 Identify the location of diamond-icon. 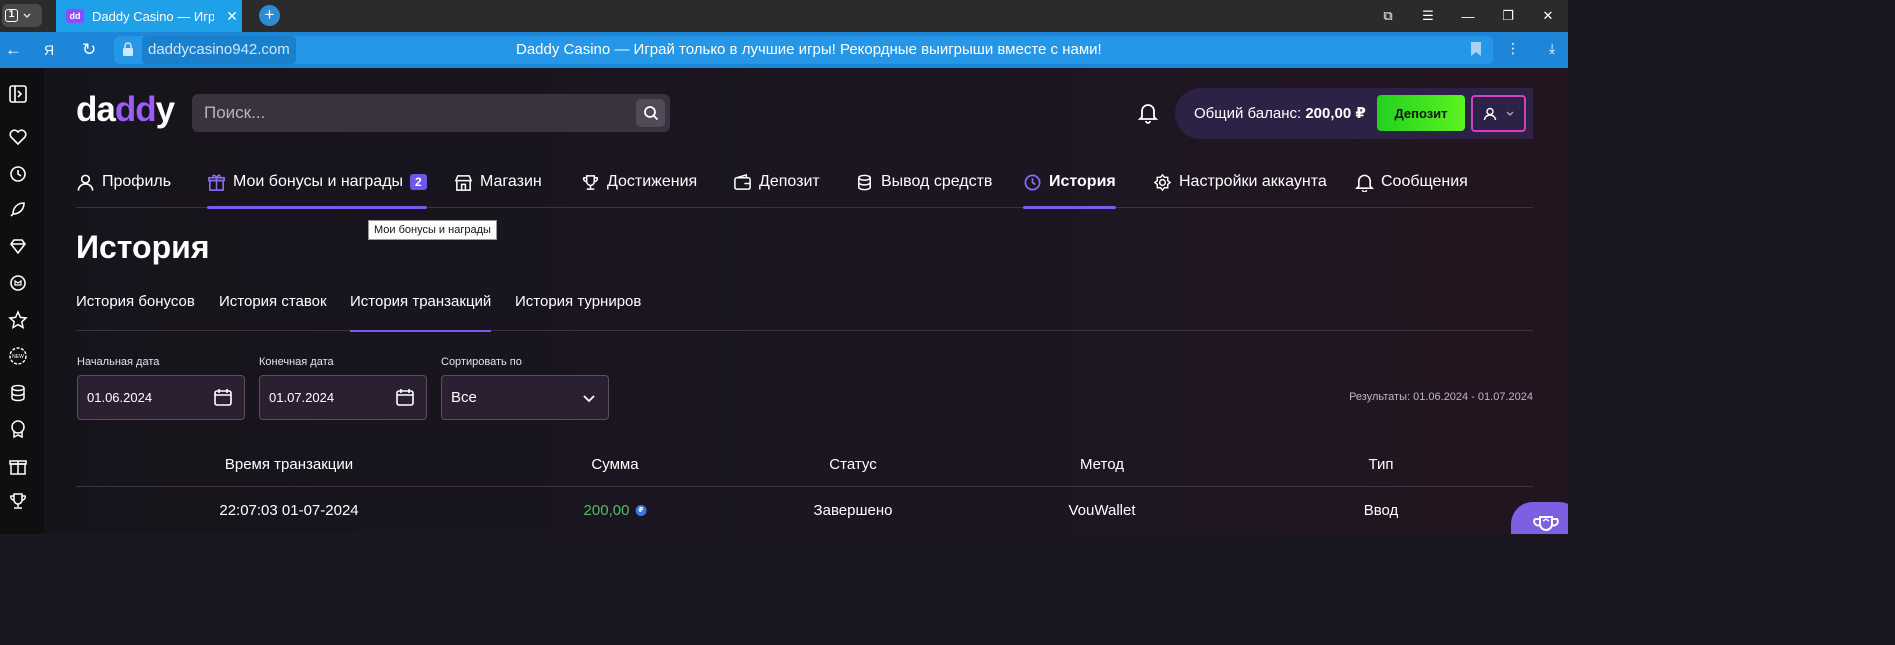
(18, 246).